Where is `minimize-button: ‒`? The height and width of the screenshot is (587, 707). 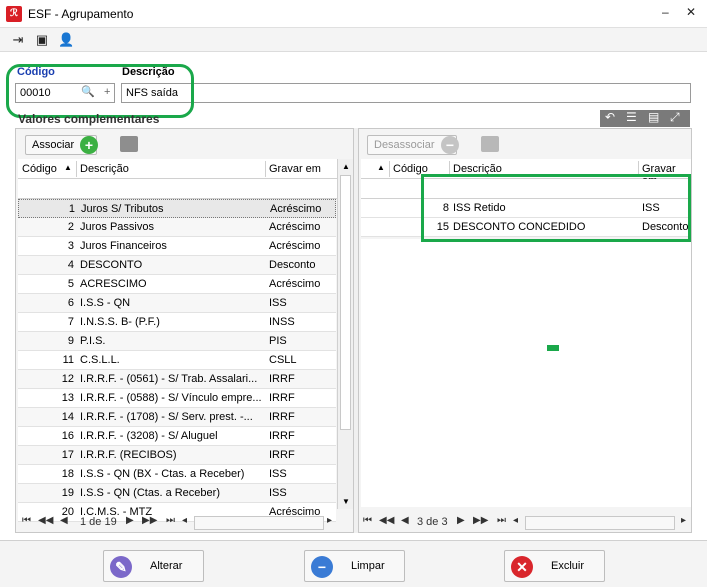
minimize-button: ‒ is located at coordinates (665, 12).